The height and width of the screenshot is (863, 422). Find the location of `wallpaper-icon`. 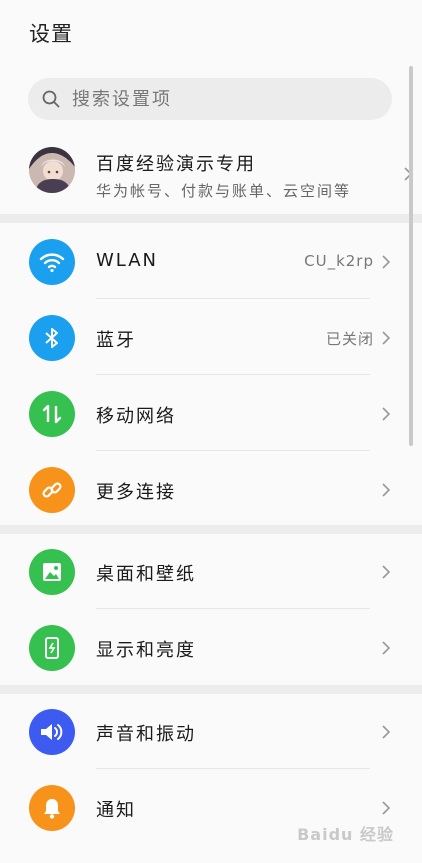

wallpaper-icon is located at coordinates (52, 572).